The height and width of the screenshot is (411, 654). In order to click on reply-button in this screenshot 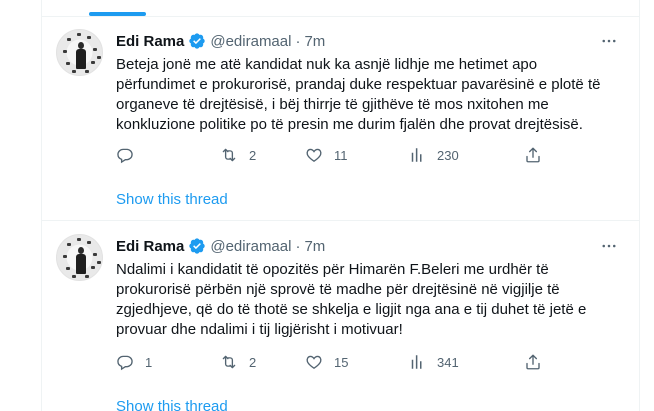, I will do `click(130, 155)`.